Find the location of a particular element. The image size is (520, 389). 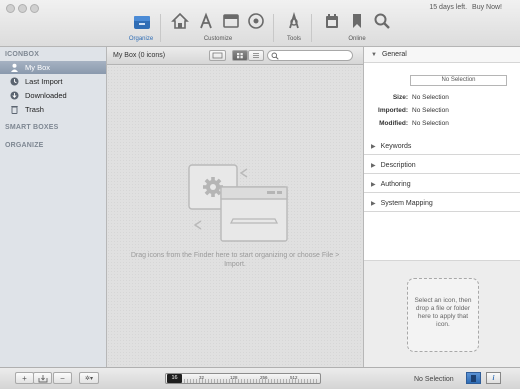

trial-notice: 15 days left. Buy Now! is located at coordinates (464, 7).